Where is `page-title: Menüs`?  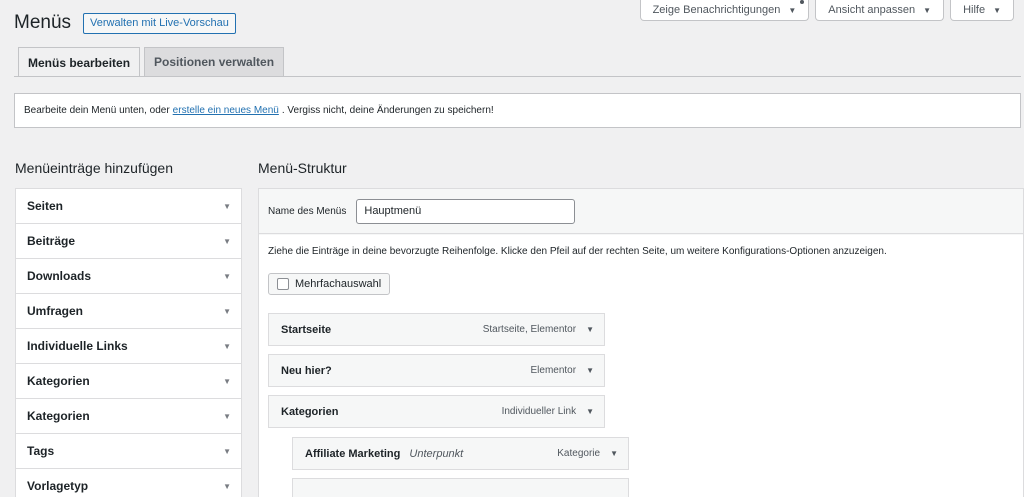 page-title: Menüs is located at coordinates (43, 22).